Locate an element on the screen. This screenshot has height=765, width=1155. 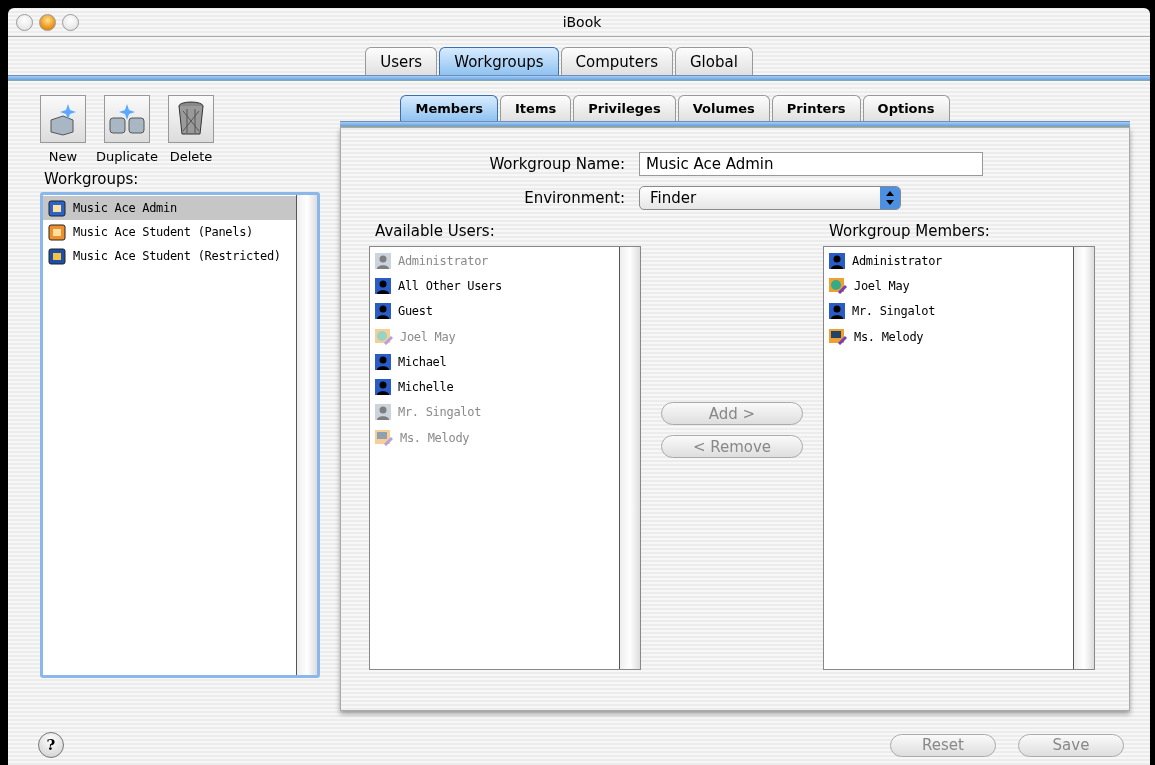
toolbar-label: Duplicate is located at coordinates (127, 156).